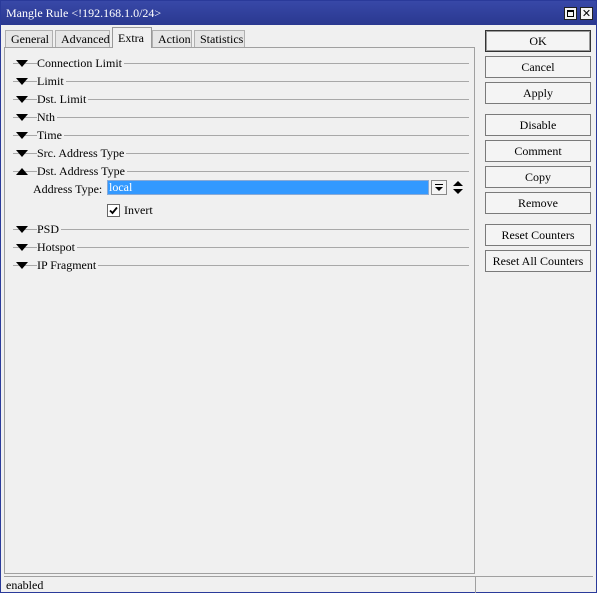  I want to click on window-title: Mangle Rule <!192.168.1.0/24>, so click(84, 13).